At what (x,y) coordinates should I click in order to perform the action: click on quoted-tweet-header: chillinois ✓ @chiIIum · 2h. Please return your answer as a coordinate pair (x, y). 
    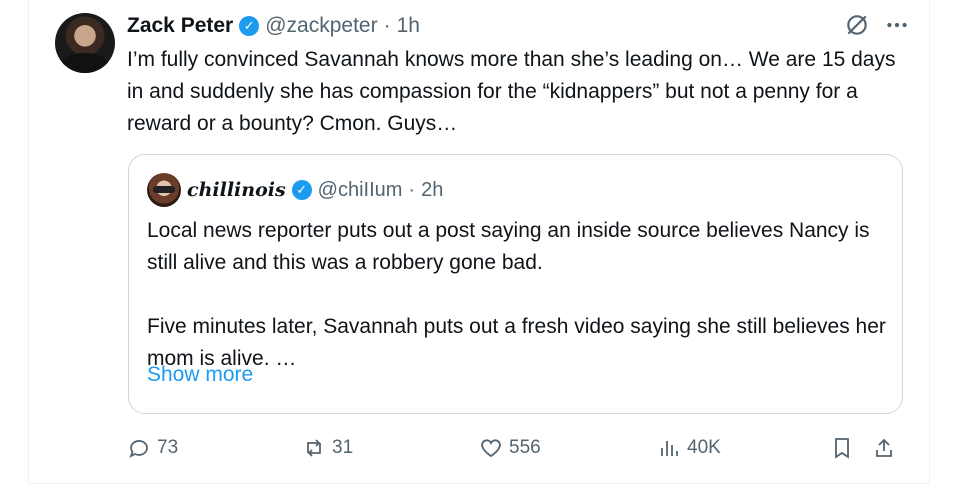
    Looking at the image, I should click on (295, 190).